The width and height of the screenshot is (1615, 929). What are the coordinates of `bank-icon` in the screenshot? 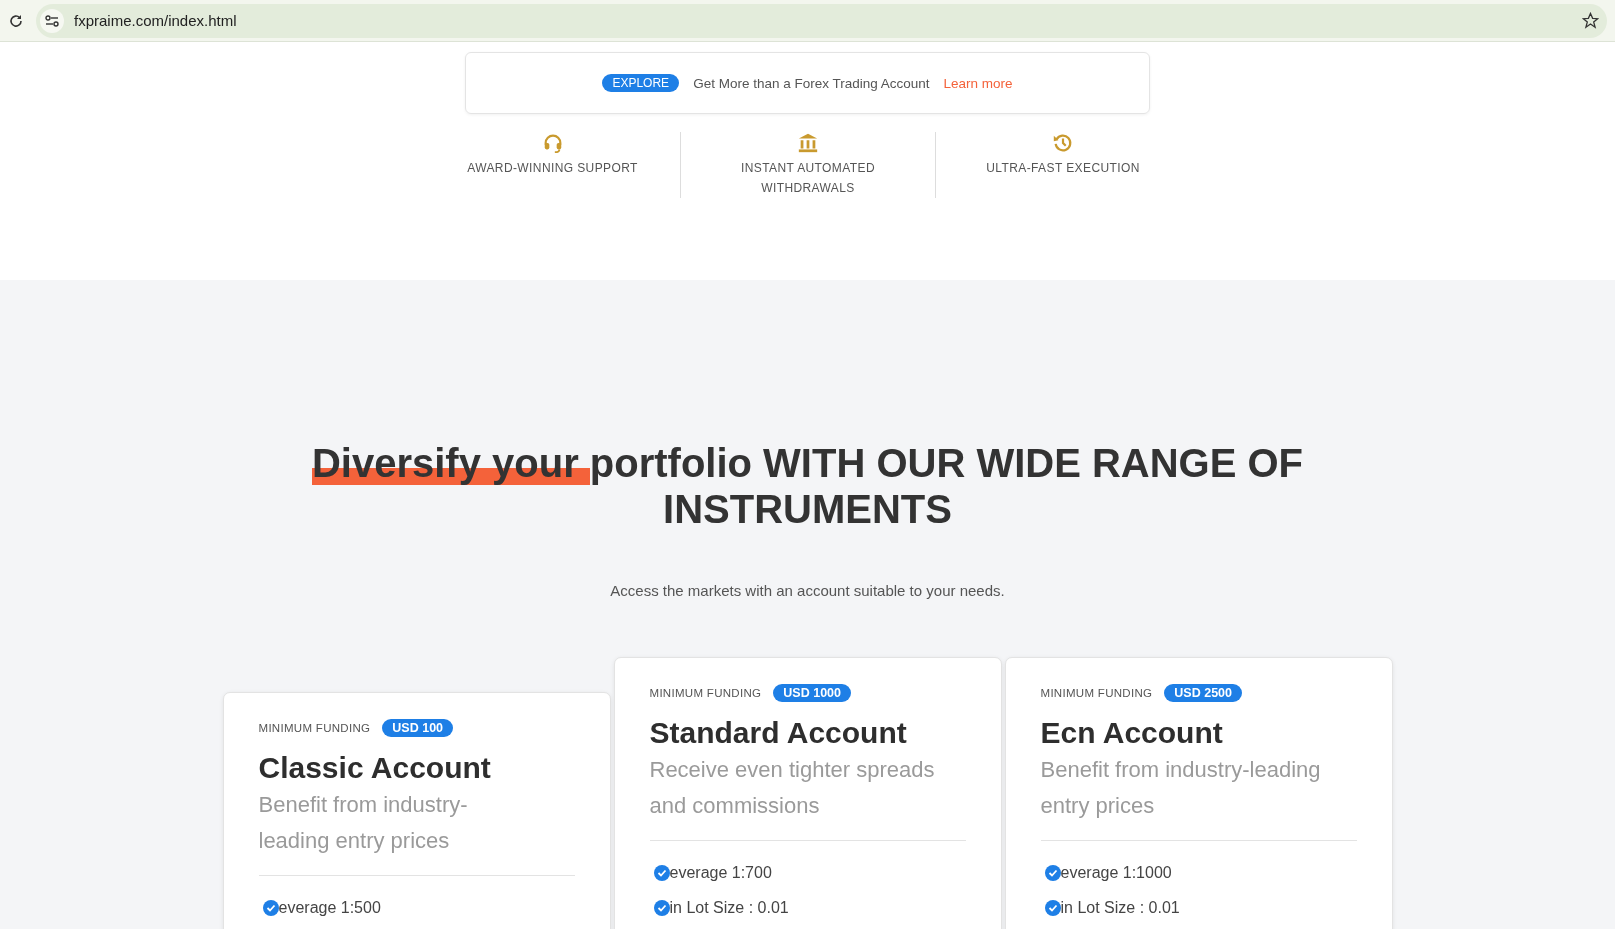 It's located at (808, 143).